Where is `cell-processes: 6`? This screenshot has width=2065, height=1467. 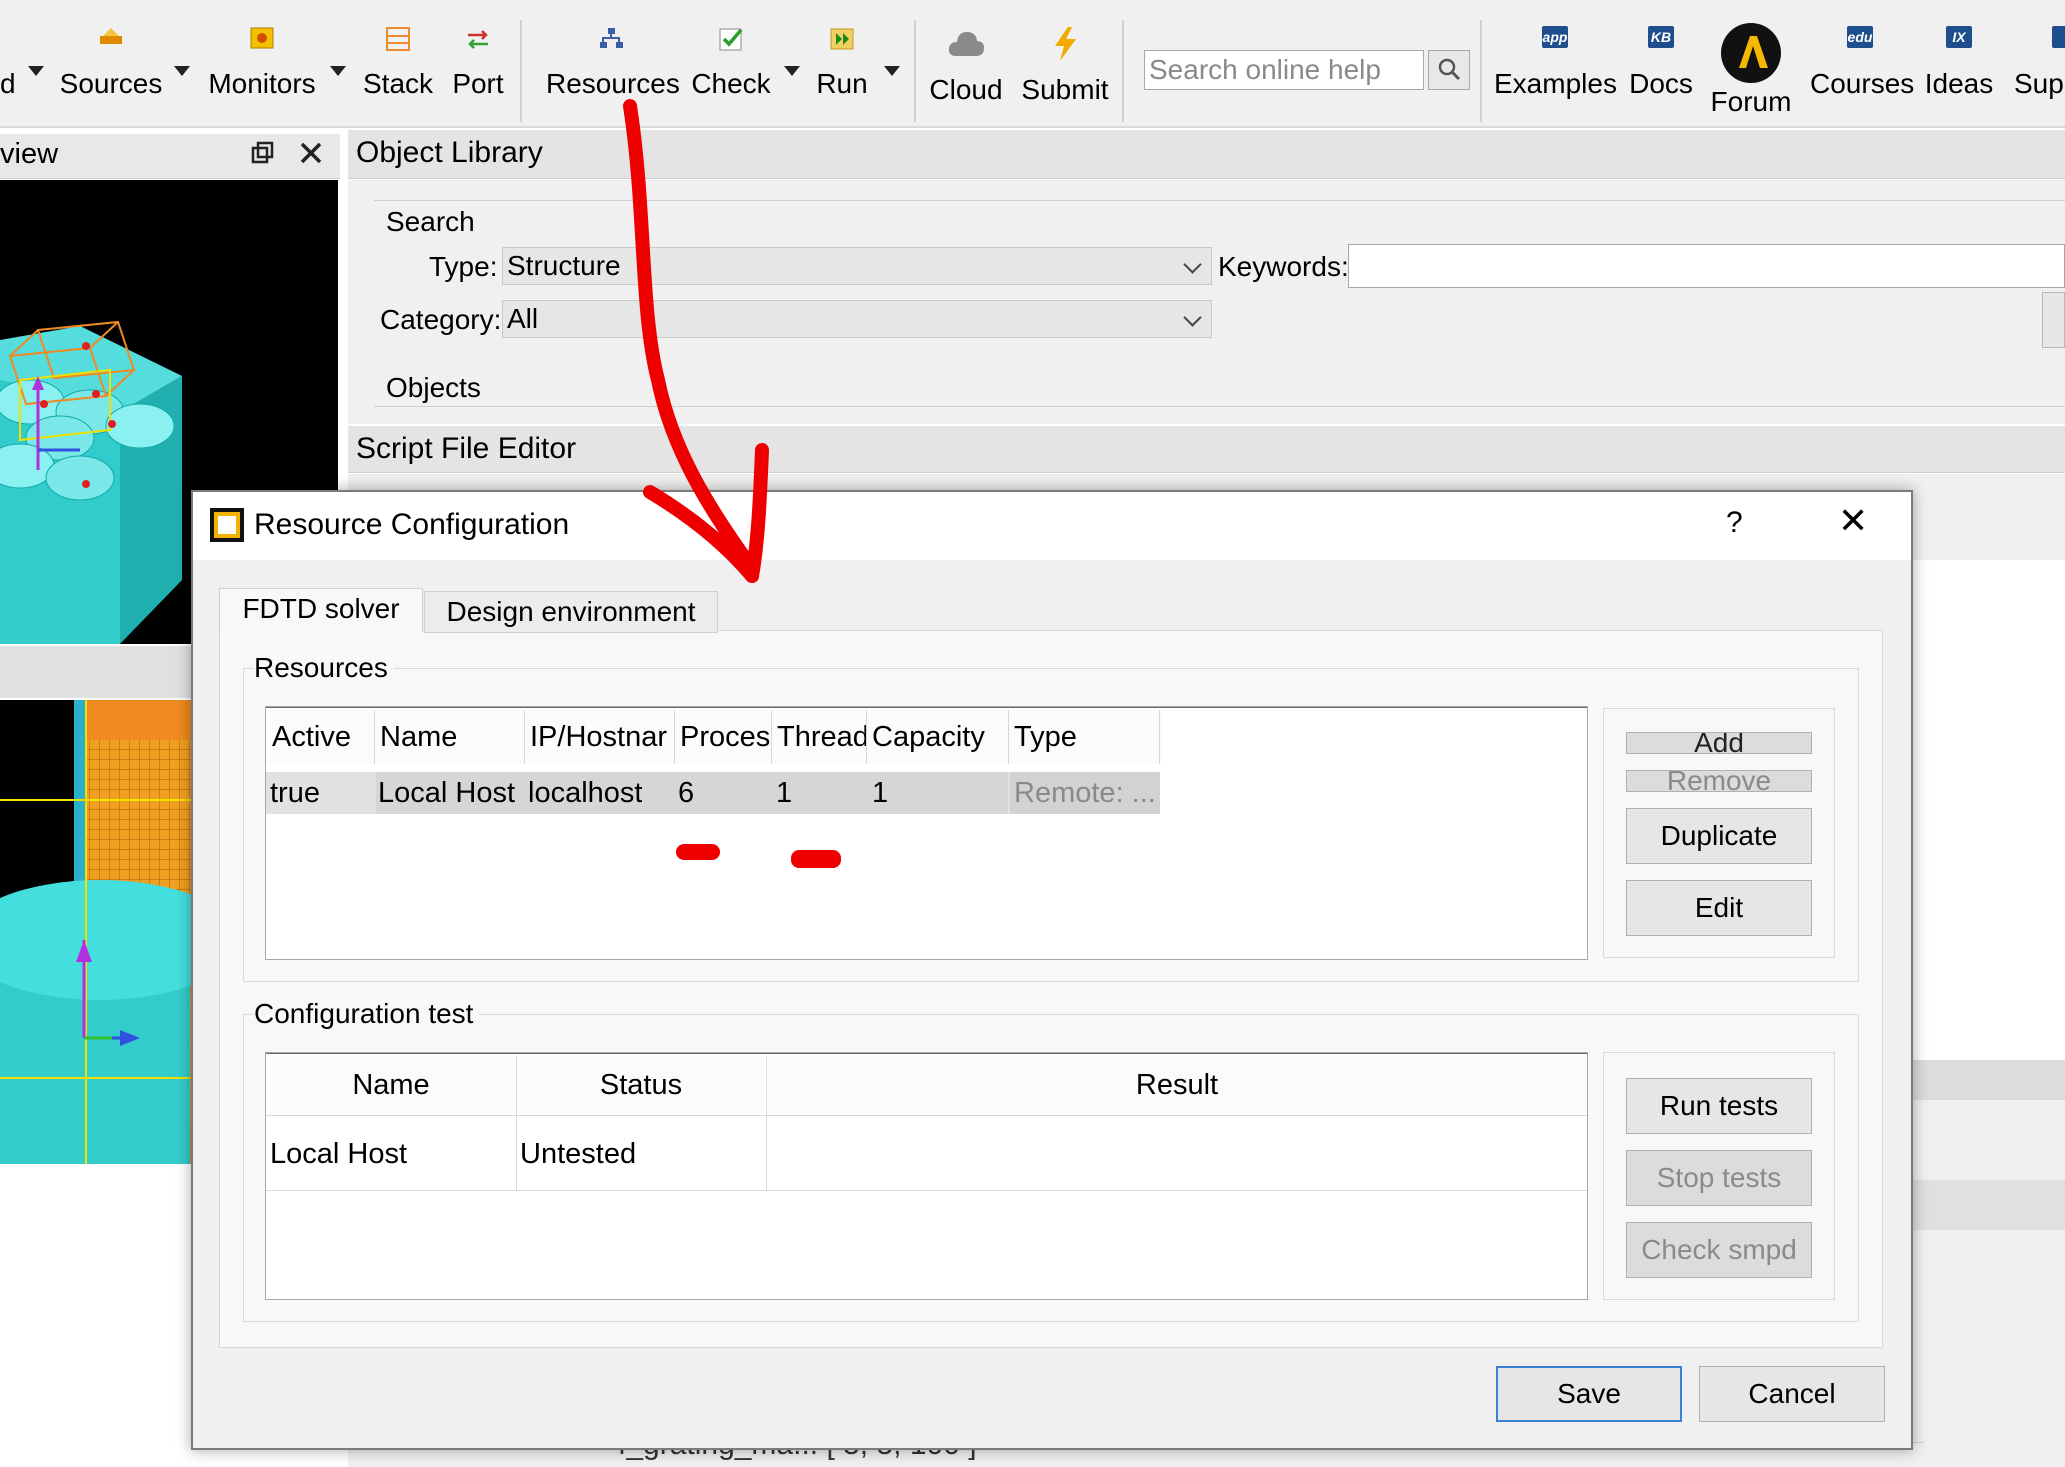
cell-processes: 6 is located at coordinates (686, 793).